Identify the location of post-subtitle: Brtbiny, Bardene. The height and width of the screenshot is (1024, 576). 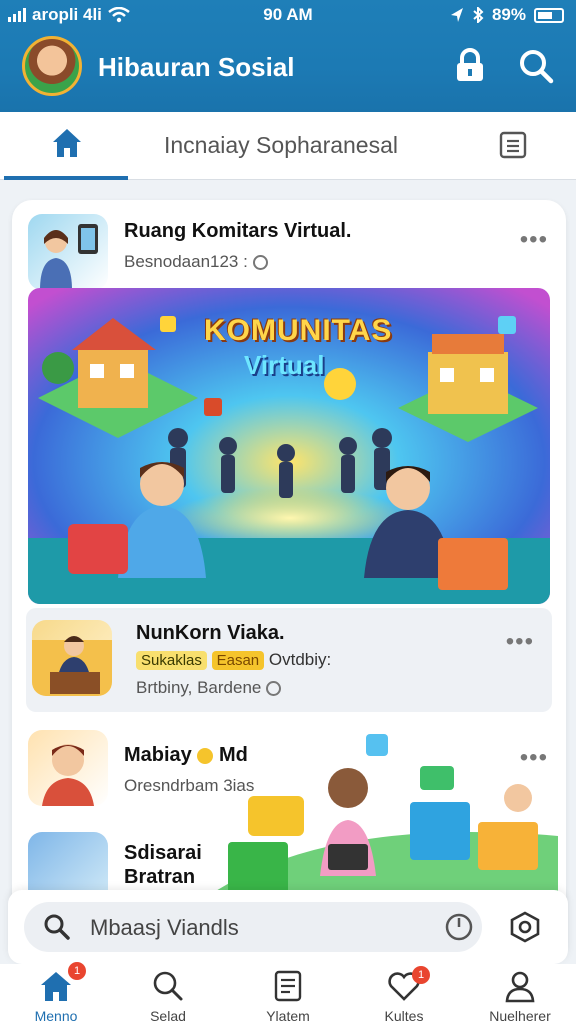
(209, 688).